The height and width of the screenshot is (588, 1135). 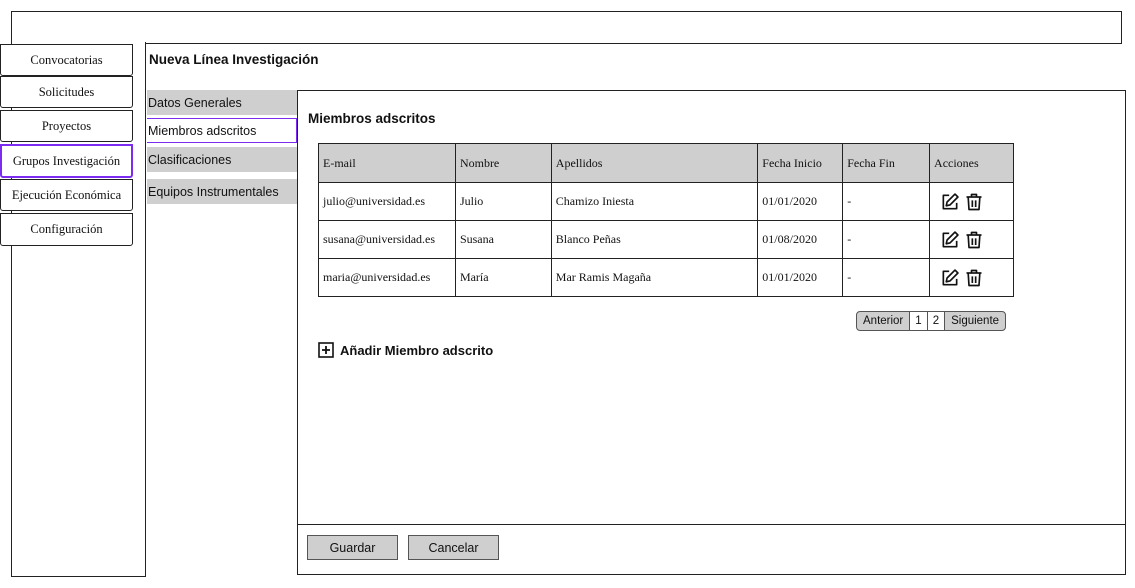 I want to click on cell-nombre: Susana, so click(x=503, y=239).